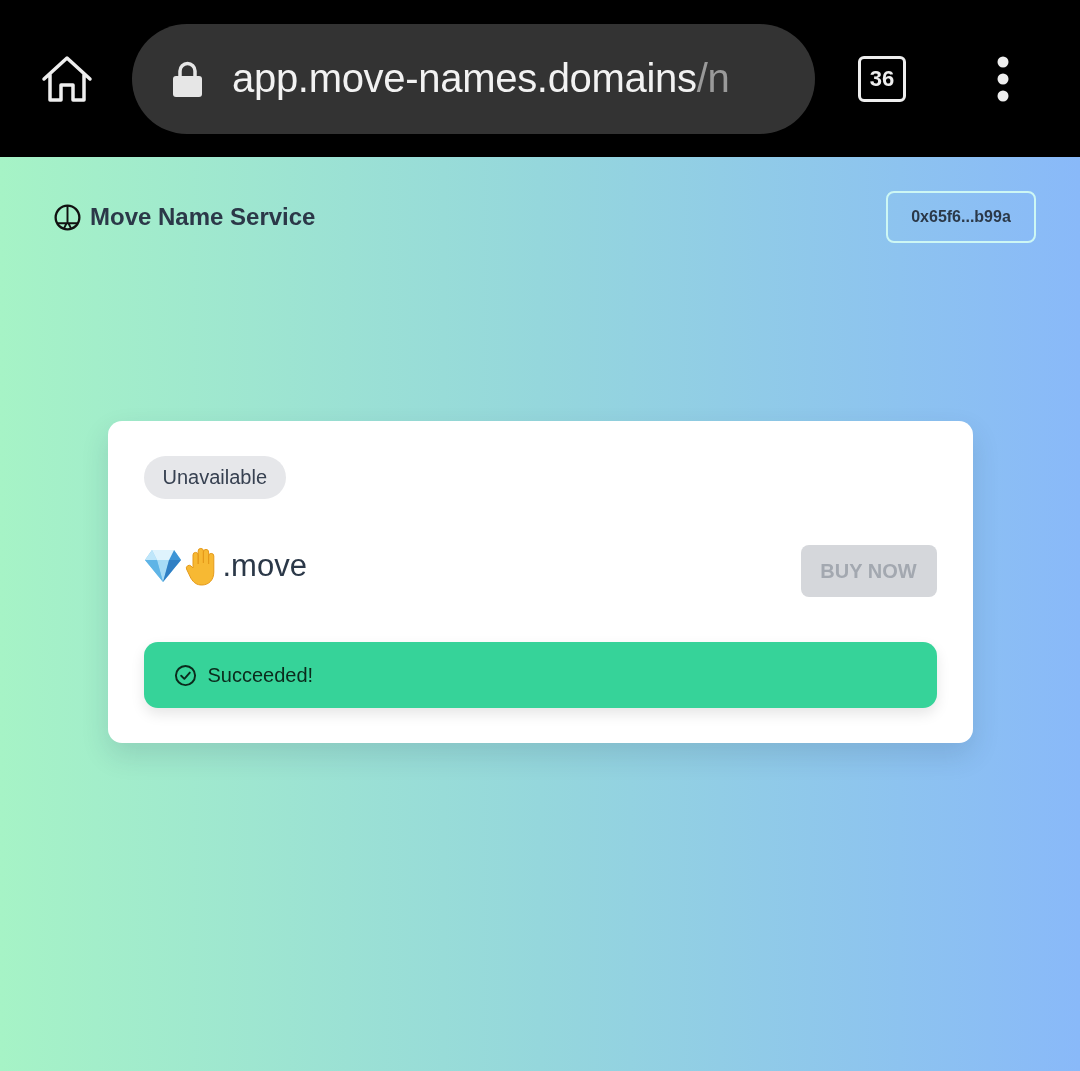  Describe the element at coordinates (882, 78) in the screenshot. I see `tab-switcher-button: 36` at that location.